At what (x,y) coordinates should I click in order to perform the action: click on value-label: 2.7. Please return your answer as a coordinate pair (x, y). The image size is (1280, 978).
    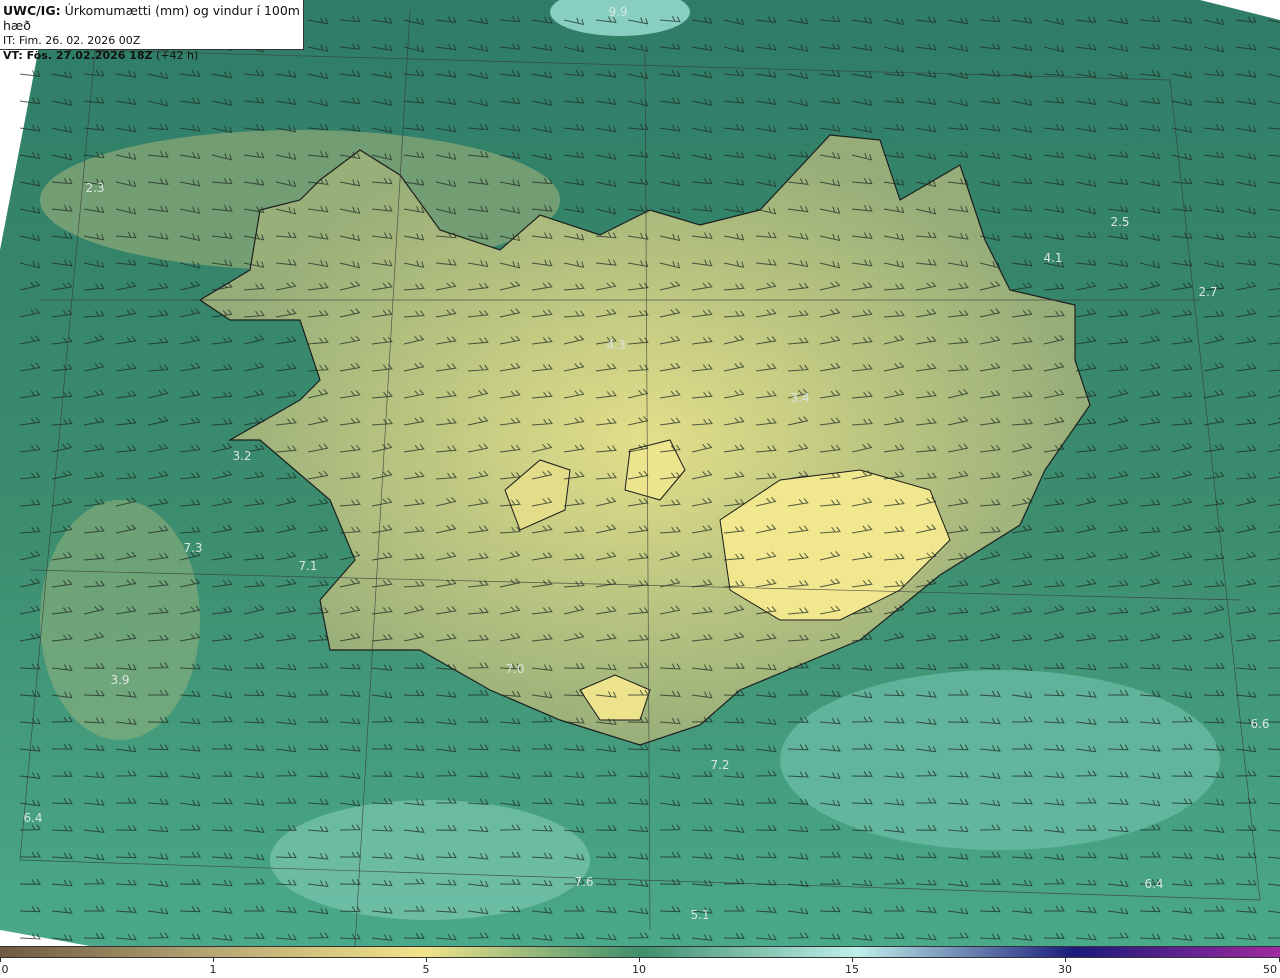
    Looking at the image, I should click on (1208, 292).